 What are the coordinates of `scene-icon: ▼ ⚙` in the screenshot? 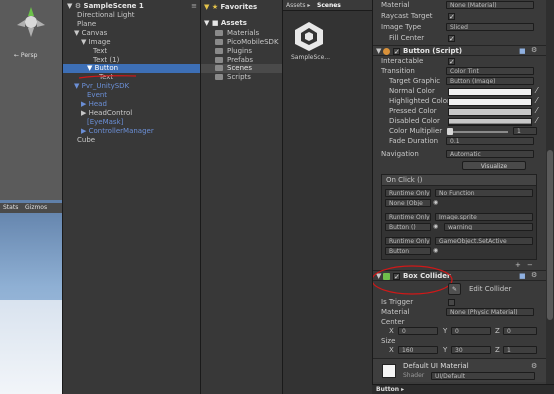 It's located at (75, 6).